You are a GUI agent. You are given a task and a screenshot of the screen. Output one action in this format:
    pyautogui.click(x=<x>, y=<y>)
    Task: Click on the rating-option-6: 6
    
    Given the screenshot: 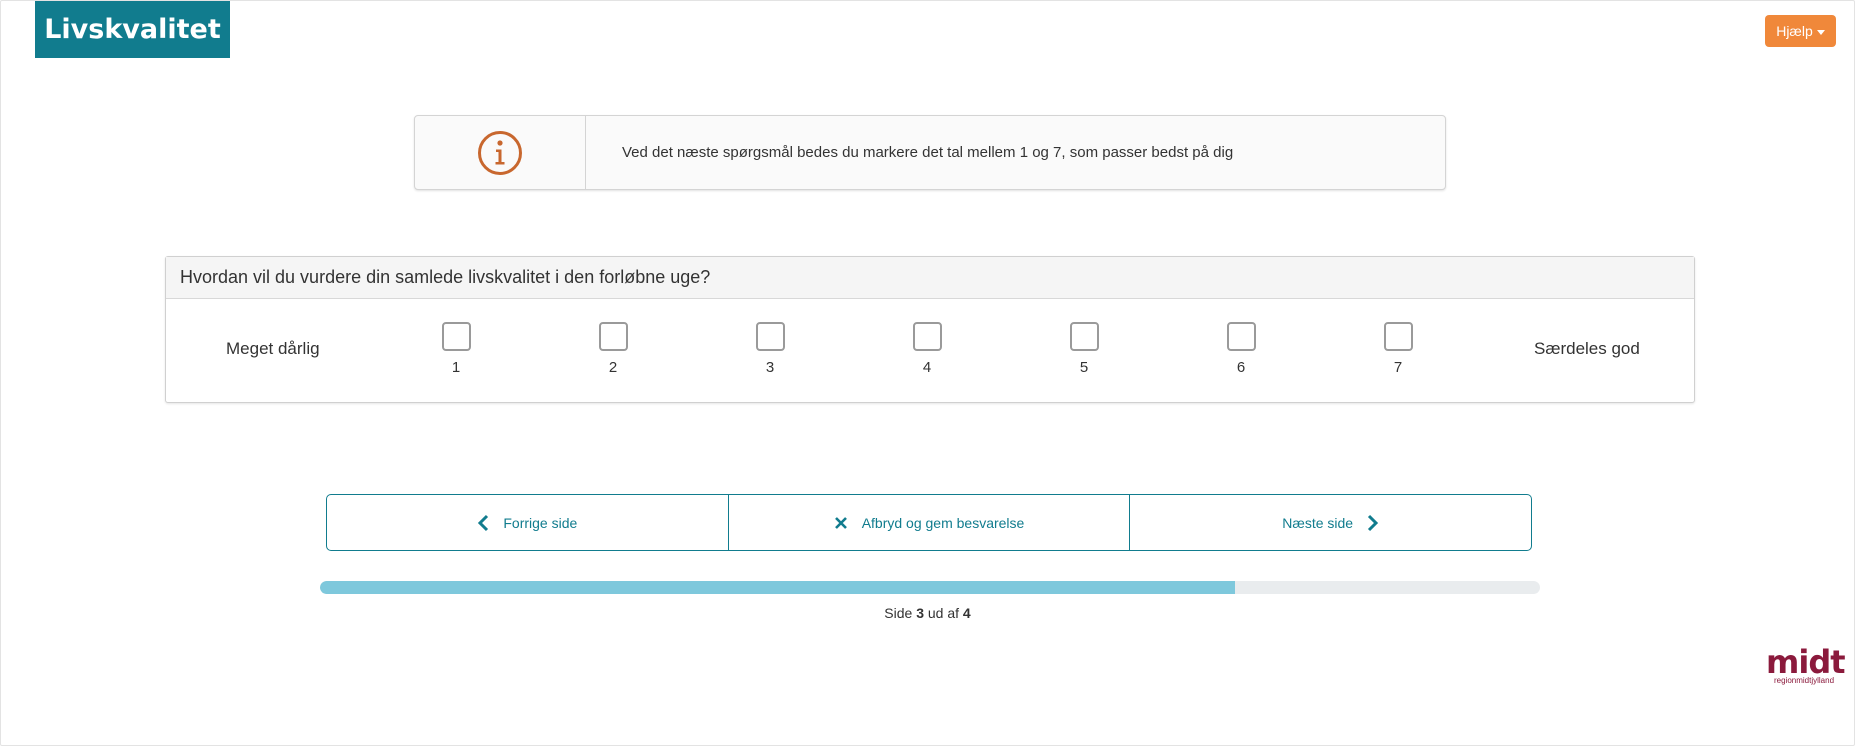 What is the action you would take?
    pyautogui.click(x=1241, y=349)
    